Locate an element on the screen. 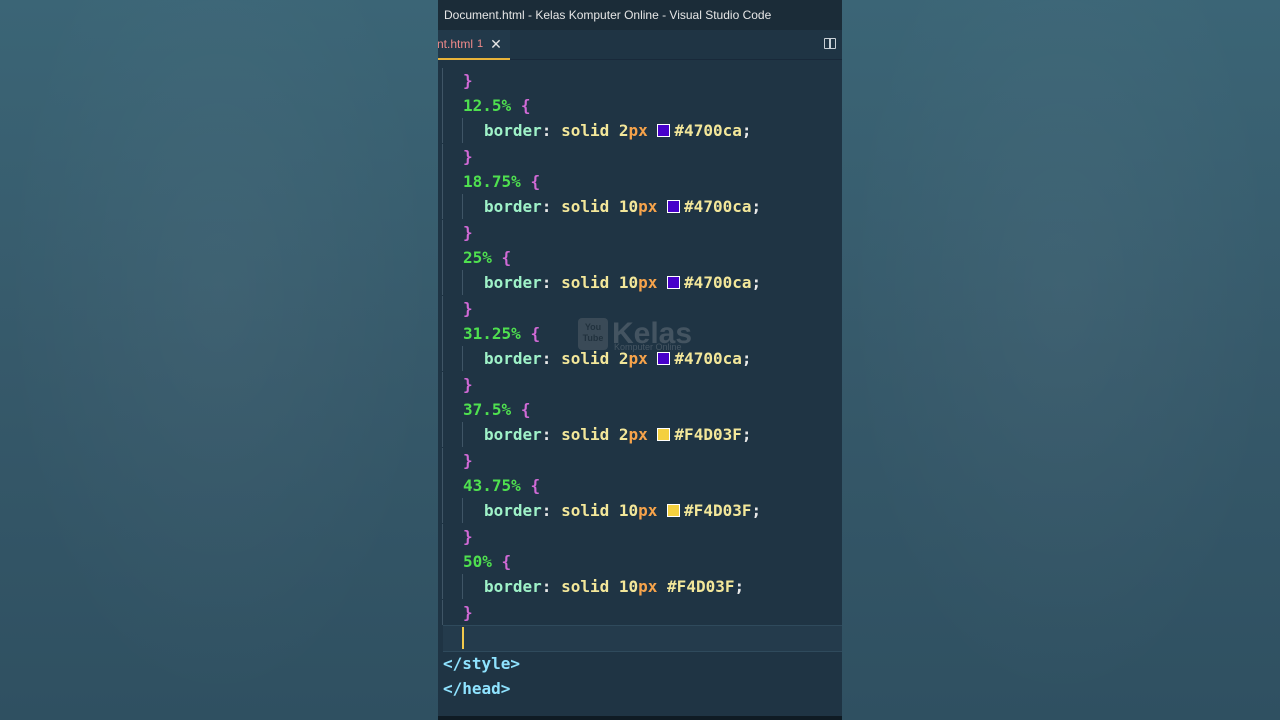 The image size is (1280, 720). tab-document-html: nt.html 1 ✕ is located at coordinates (474, 45).